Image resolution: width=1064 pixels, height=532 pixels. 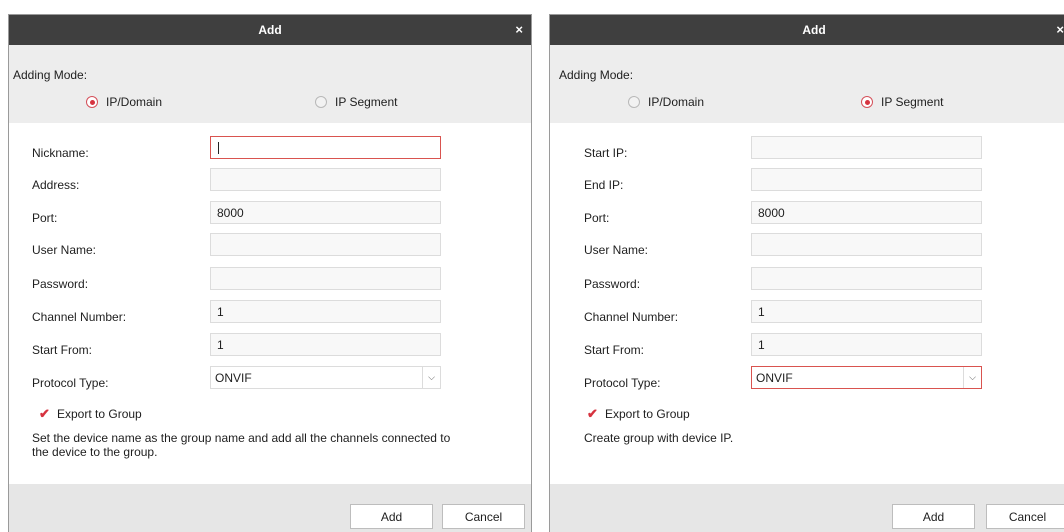 I want to click on start-ip-label: Start IP:, so click(x=606, y=153).